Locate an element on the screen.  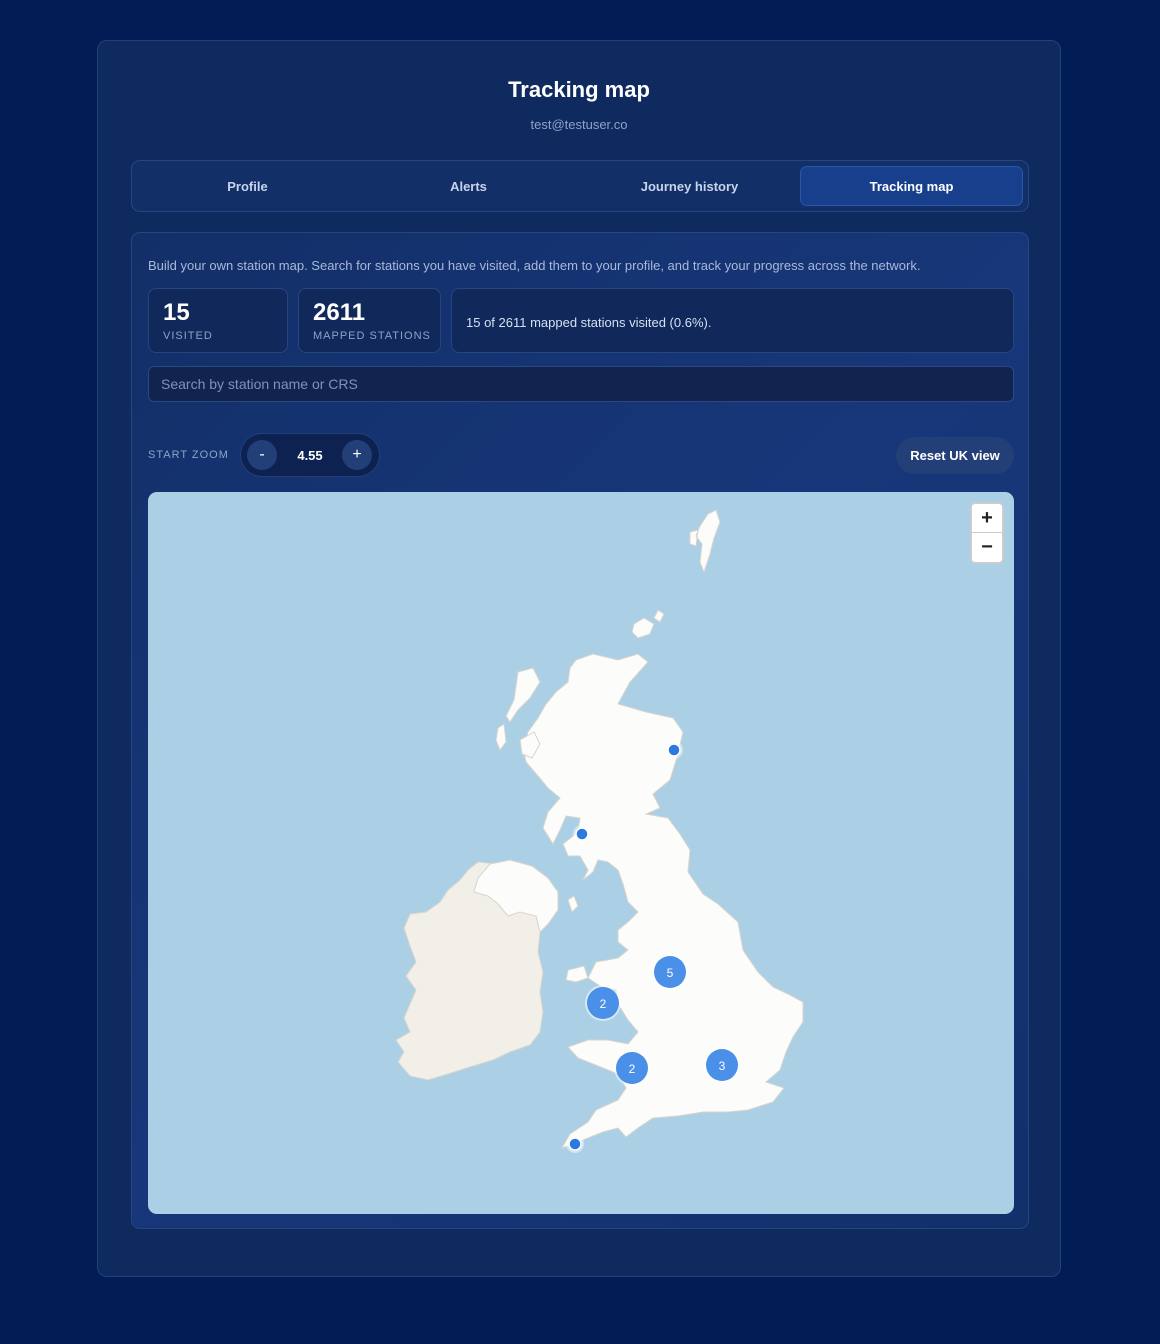
zoom-increase-button: + is located at coordinates (357, 455).